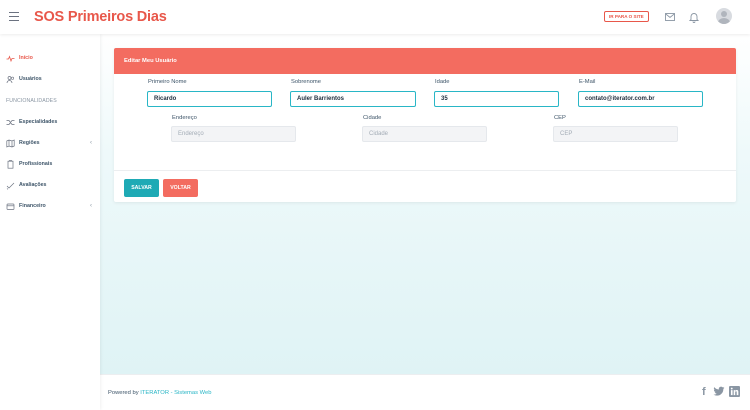  What do you see at coordinates (10, 206) in the screenshot?
I see `wallet-icon` at bounding box center [10, 206].